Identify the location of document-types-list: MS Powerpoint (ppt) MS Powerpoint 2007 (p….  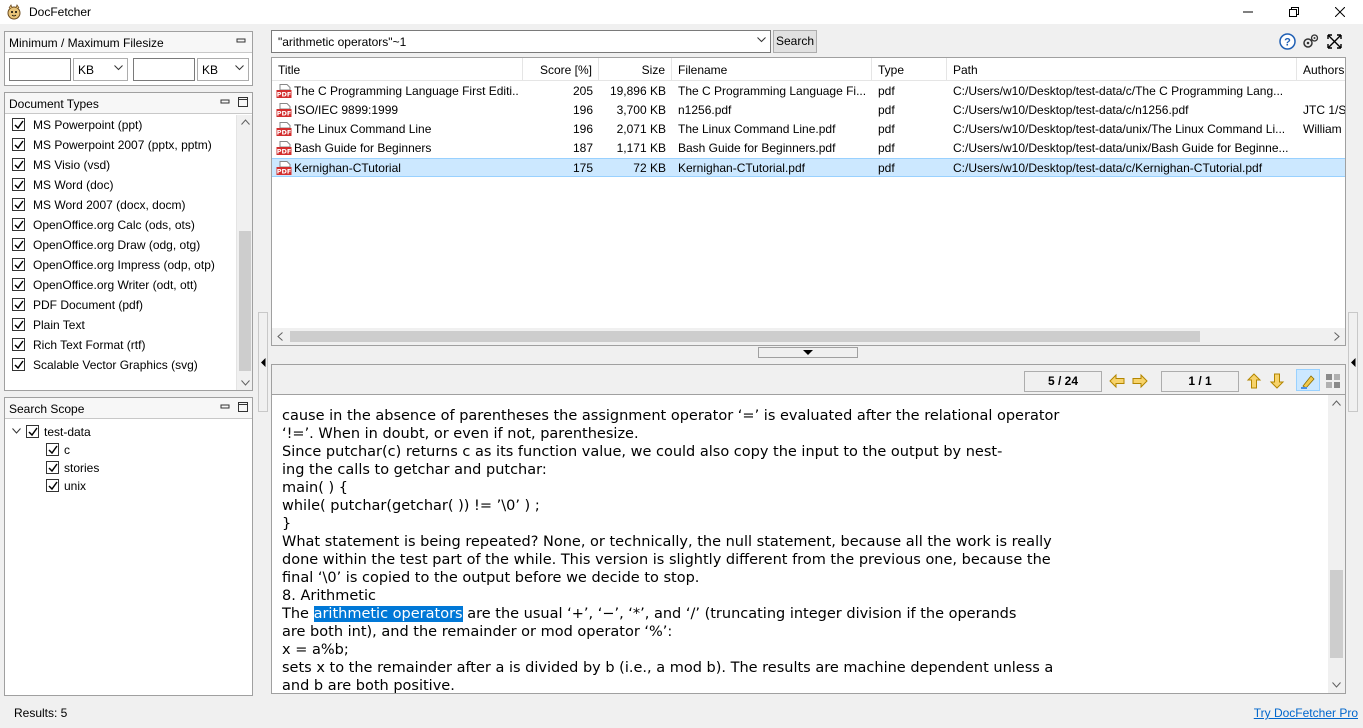
(121, 252).